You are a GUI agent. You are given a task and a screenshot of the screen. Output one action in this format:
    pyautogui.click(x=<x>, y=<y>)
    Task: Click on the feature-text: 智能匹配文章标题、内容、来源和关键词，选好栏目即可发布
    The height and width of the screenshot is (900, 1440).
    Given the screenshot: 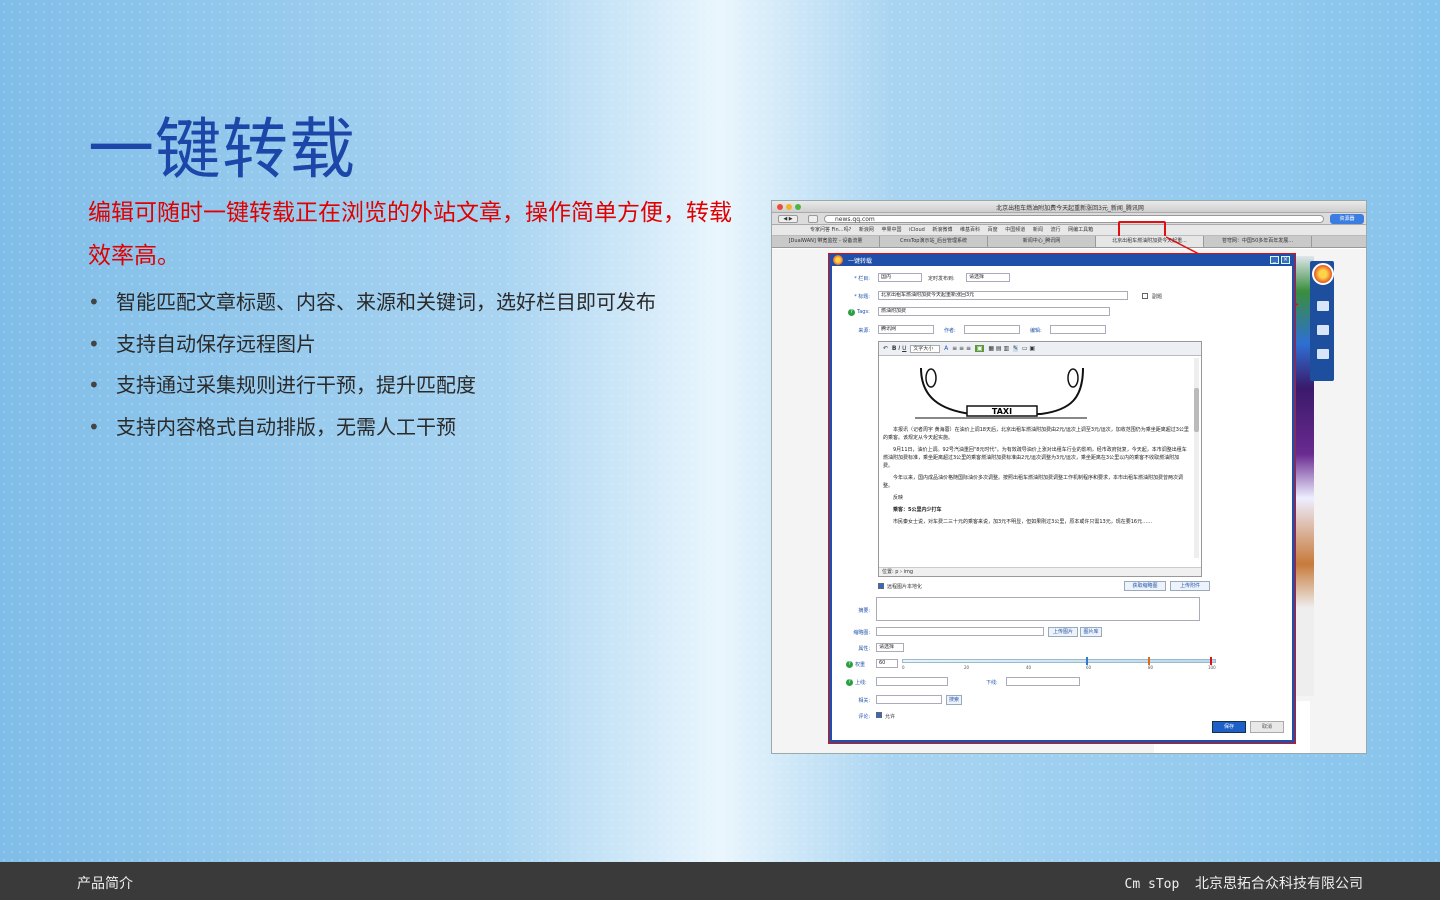 What is the action you would take?
    pyautogui.click(x=386, y=302)
    